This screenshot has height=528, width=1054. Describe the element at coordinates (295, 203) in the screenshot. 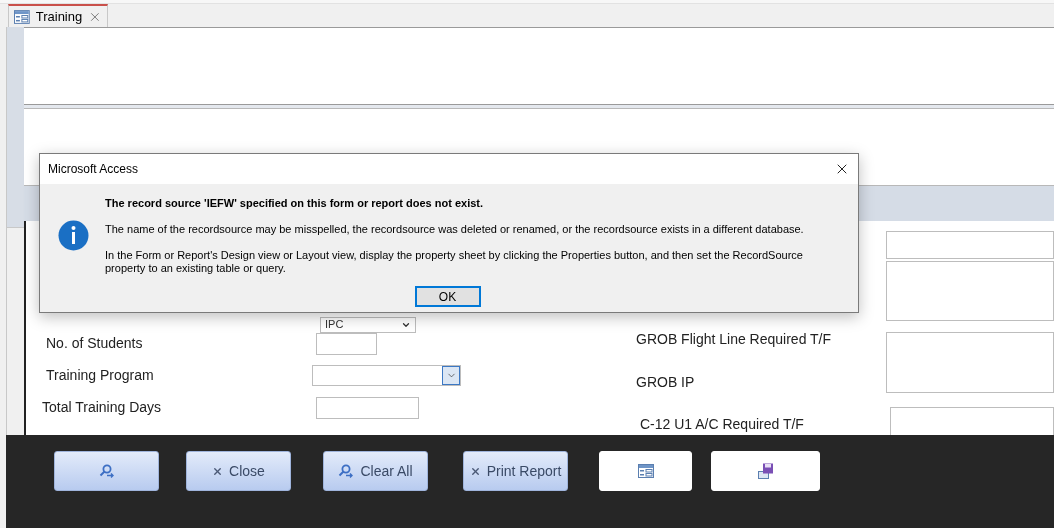

I see `dialog-heading: The record source 'IEFW' specified on this form or report does not exist.` at that location.